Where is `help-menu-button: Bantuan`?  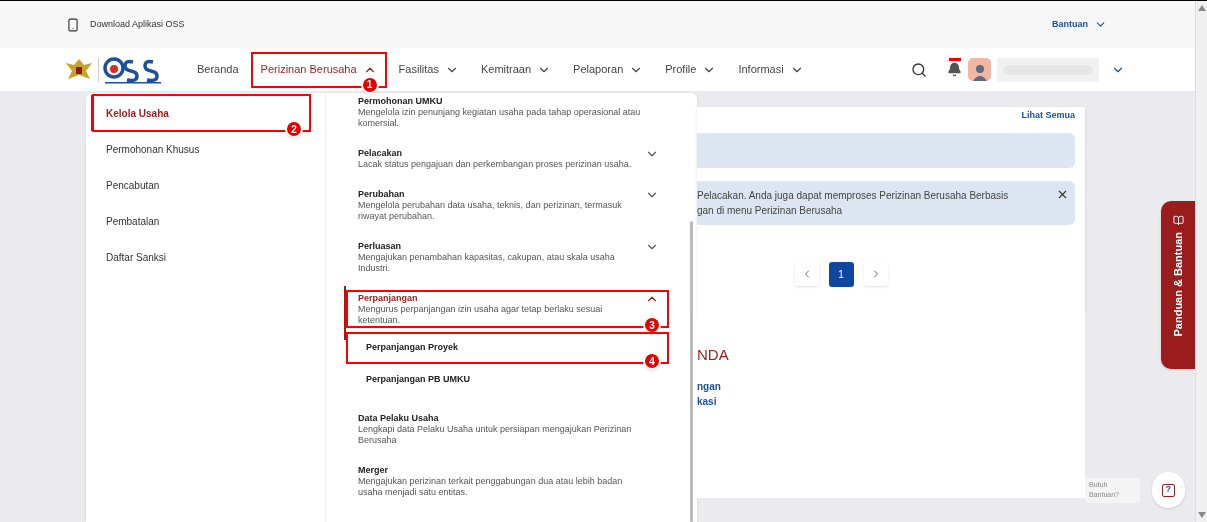
help-menu-button: Bantuan is located at coordinates (1079, 24).